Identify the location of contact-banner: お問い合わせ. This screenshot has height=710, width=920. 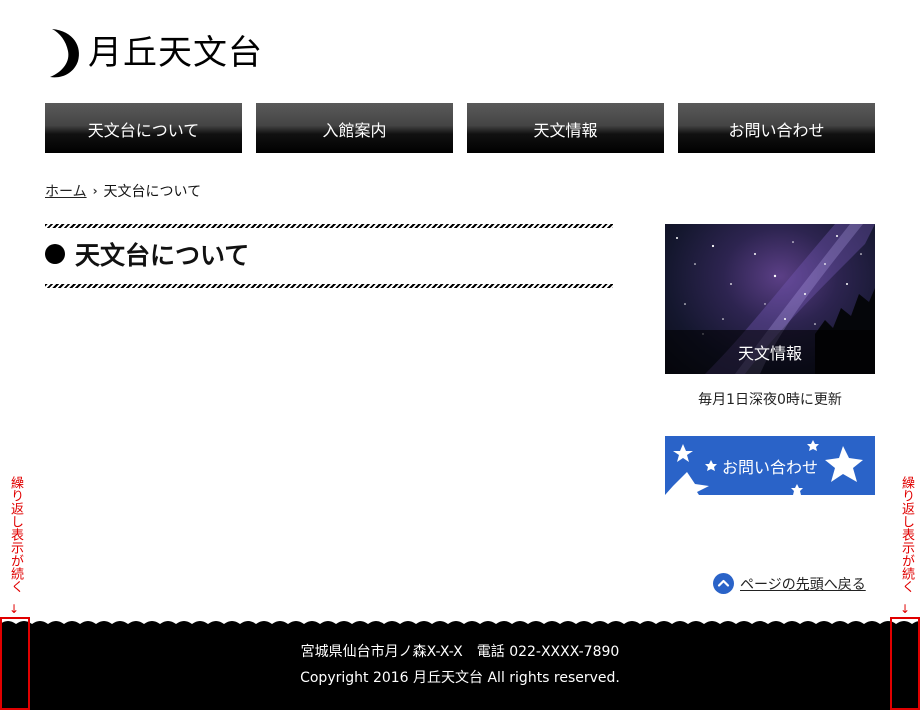
(770, 465).